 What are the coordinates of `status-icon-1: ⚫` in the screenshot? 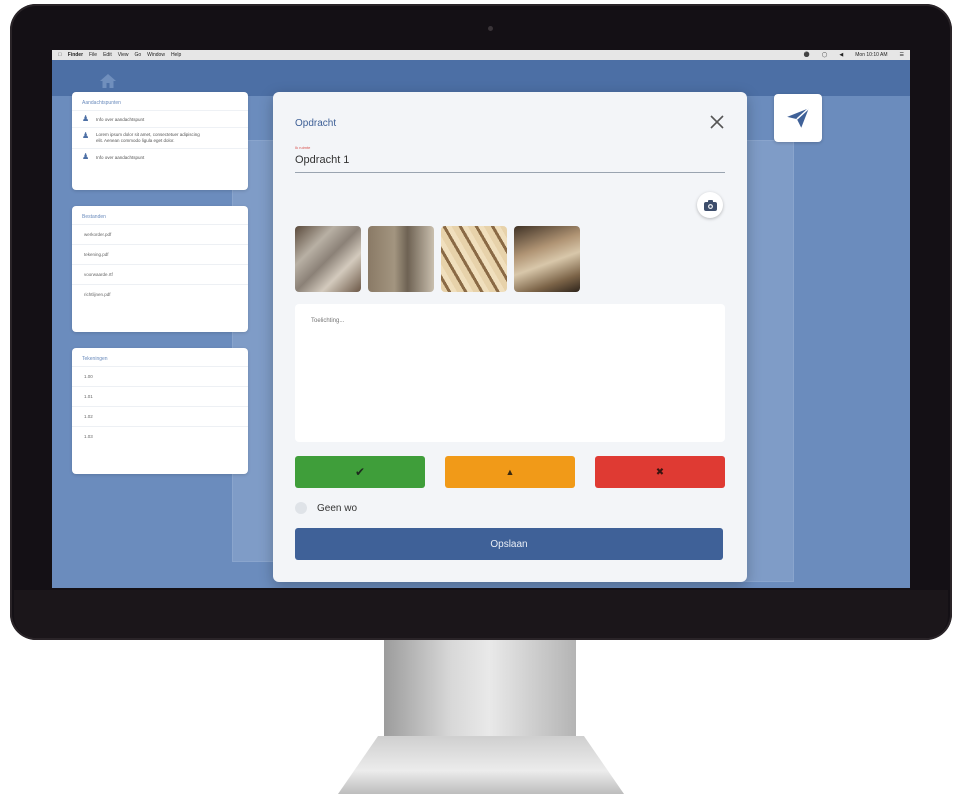 It's located at (807, 55).